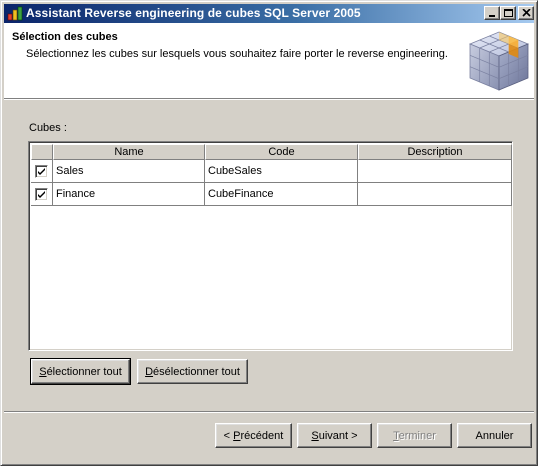 This screenshot has width=538, height=466. What do you see at coordinates (338, 435) in the screenshot?
I see `button-text: uivant >` at bounding box center [338, 435].